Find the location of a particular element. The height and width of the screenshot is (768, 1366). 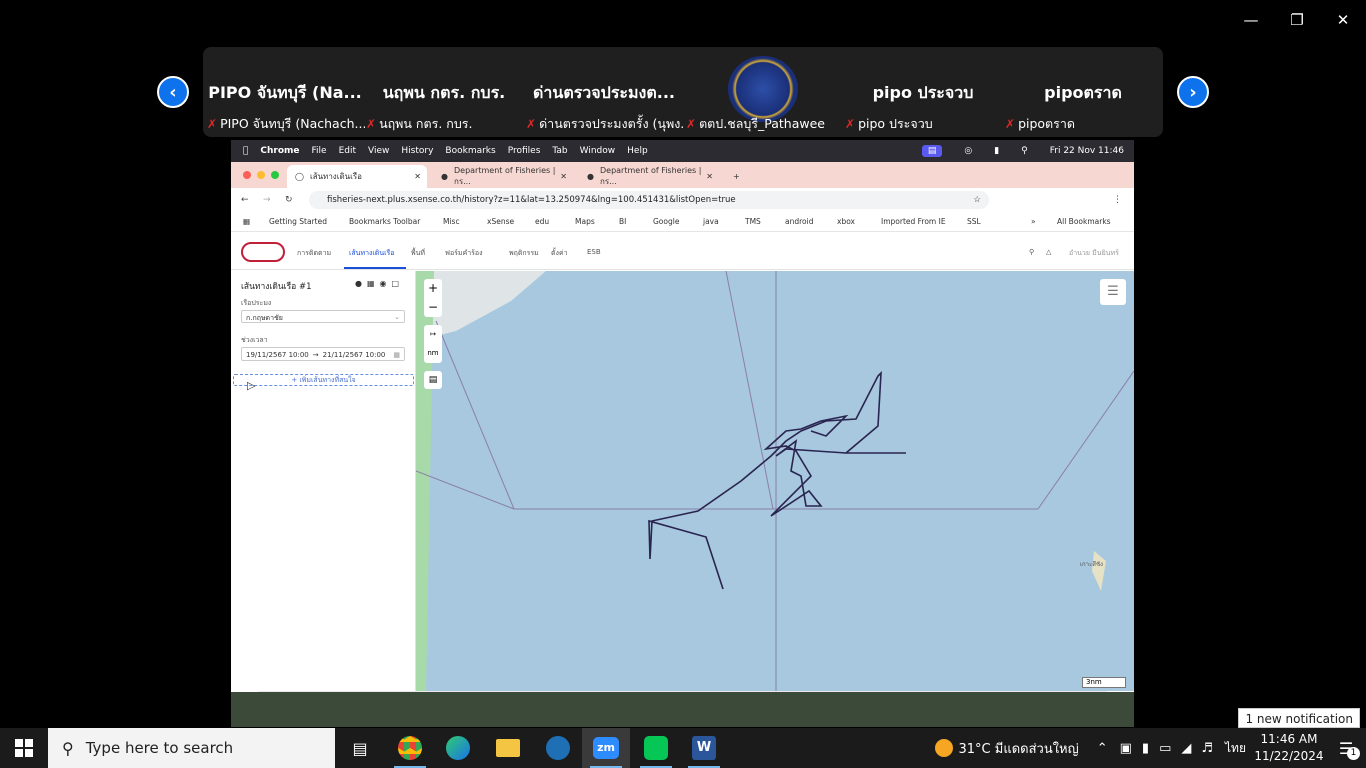

volume-icon: ♬ is located at coordinates (1207, 748).